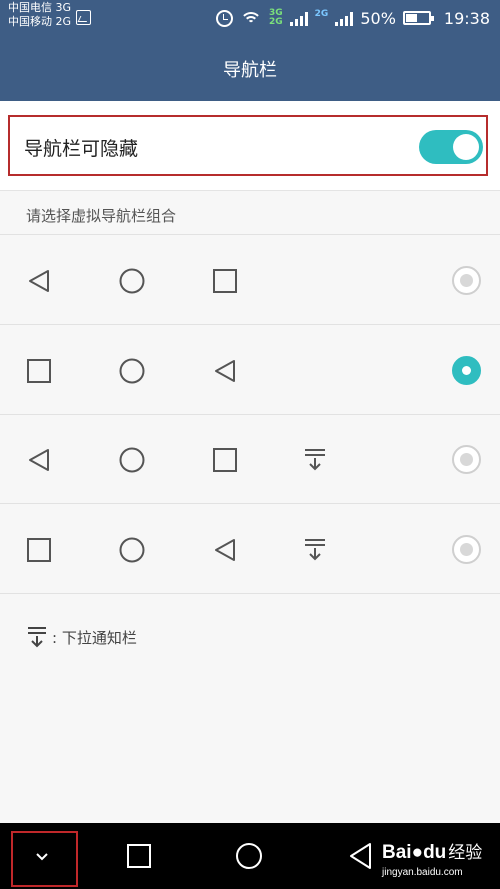  Describe the element at coordinates (418, 18) in the screenshot. I see `battery-icon` at that location.